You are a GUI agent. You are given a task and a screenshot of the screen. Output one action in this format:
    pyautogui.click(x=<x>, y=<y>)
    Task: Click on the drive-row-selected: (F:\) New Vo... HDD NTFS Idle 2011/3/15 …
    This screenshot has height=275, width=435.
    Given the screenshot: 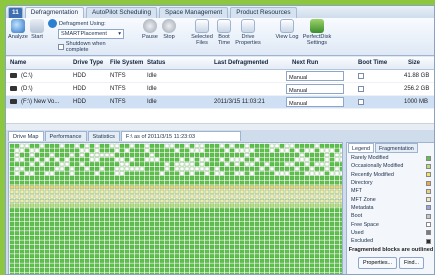 What is the action you would take?
    pyautogui.click(x=220, y=102)
    